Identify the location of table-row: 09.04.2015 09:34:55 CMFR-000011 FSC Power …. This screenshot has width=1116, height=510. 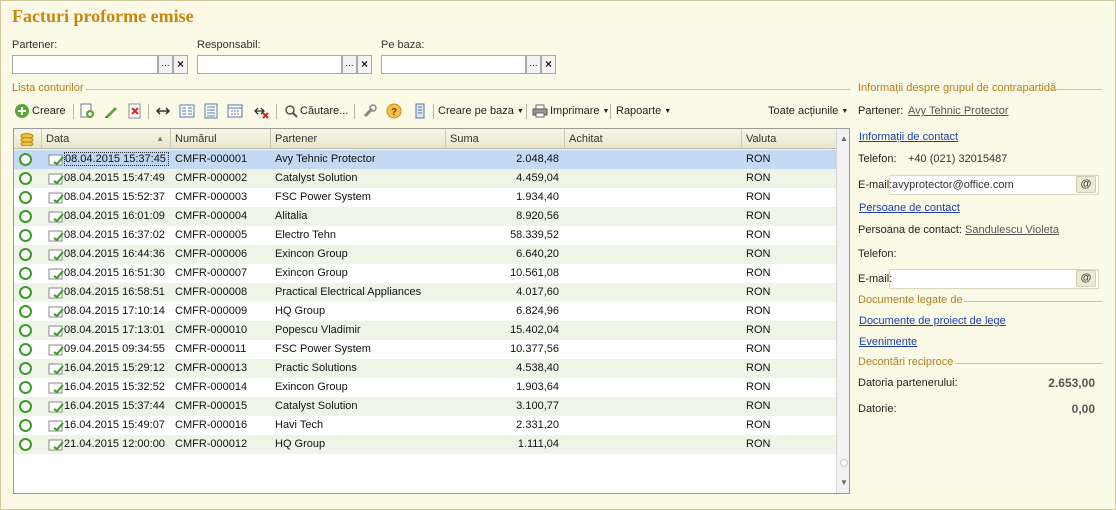
(425, 349).